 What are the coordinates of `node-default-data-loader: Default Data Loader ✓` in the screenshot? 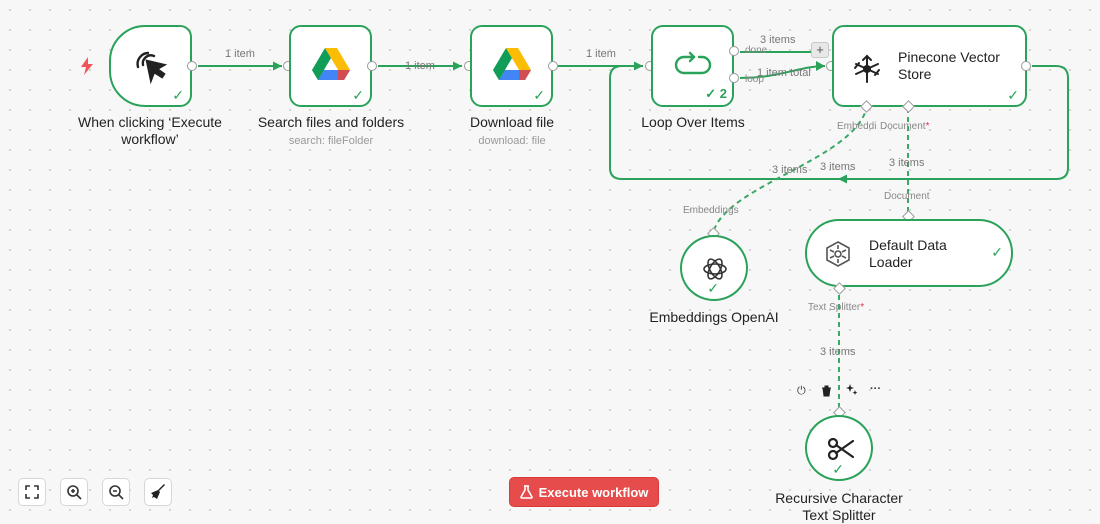 It's located at (909, 253).